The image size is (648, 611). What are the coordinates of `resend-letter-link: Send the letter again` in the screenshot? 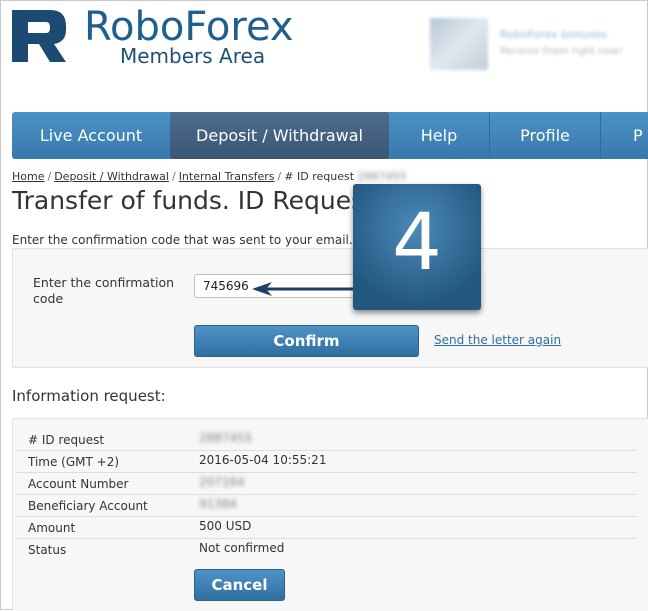 It's located at (497, 340).